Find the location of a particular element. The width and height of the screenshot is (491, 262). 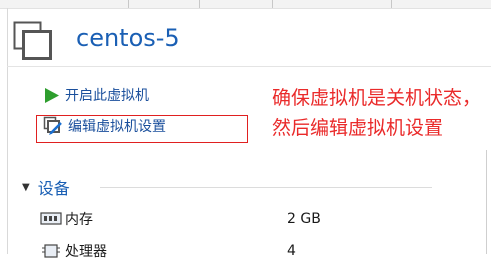

collapse-triangle-icon: ▼ is located at coordinates (26, 187).